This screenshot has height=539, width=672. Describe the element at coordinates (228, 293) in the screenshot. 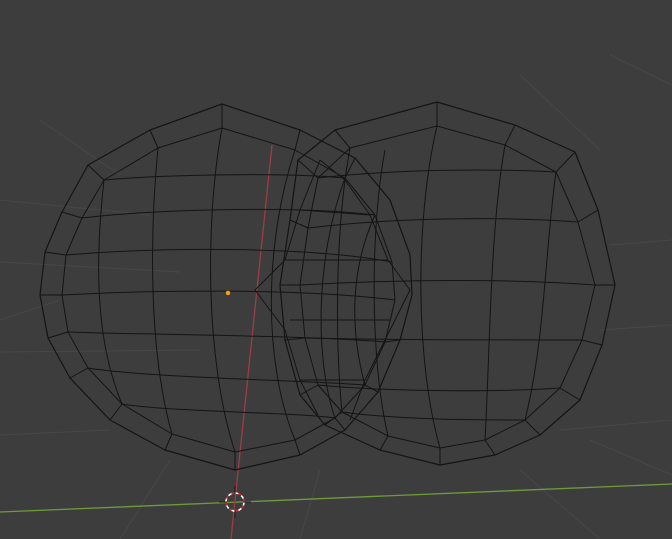

I see `object-origin-point` at that location.